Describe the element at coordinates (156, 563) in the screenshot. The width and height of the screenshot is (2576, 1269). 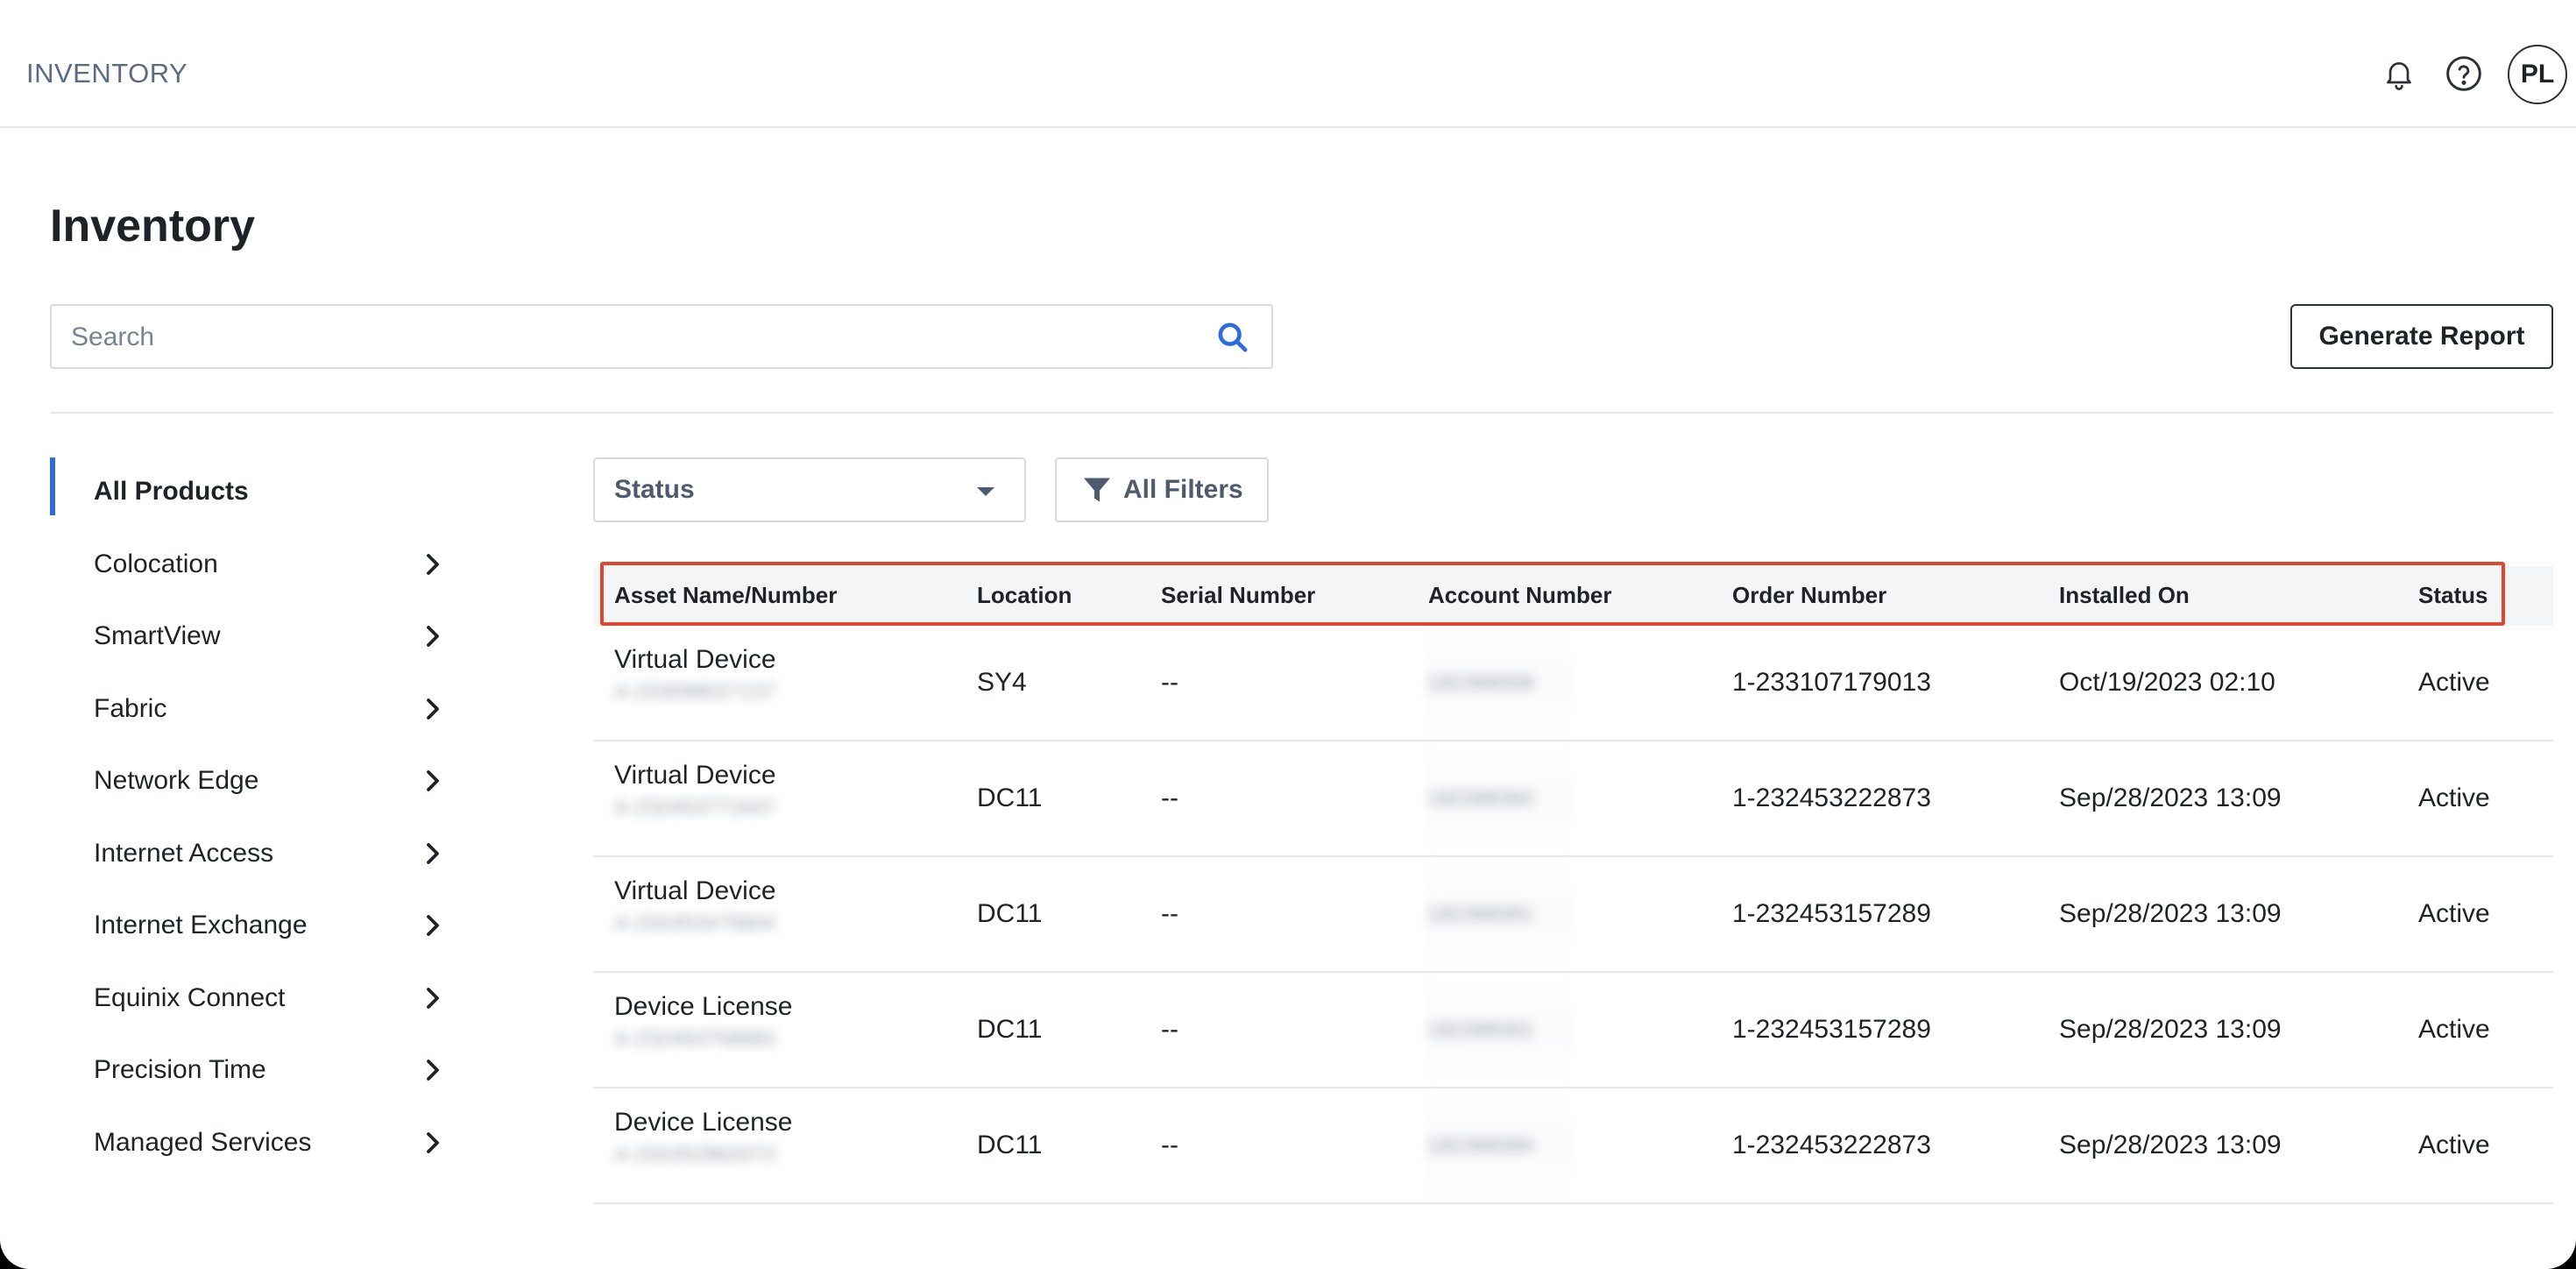
I see `sidebar-item-label: Colocation` at that location.